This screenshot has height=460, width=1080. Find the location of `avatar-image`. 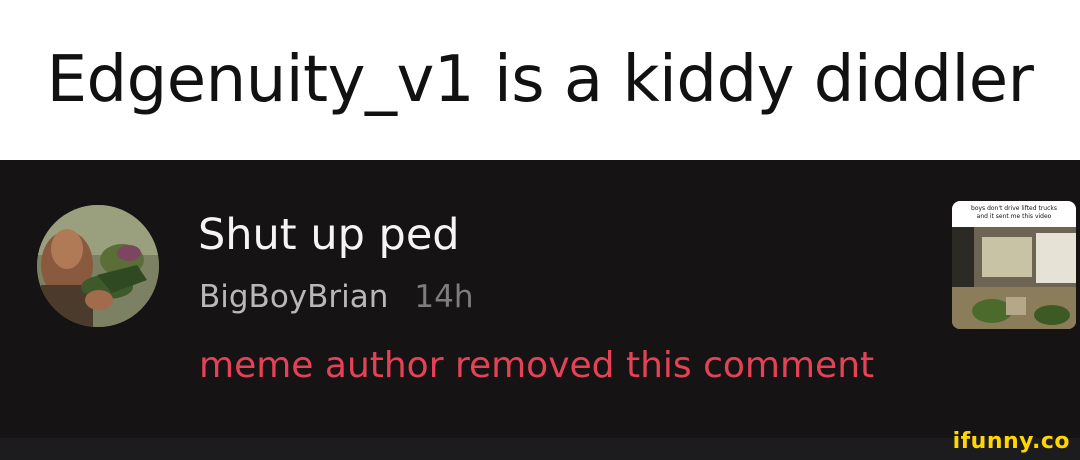

avatar-image is located at coordinates (98, 266).